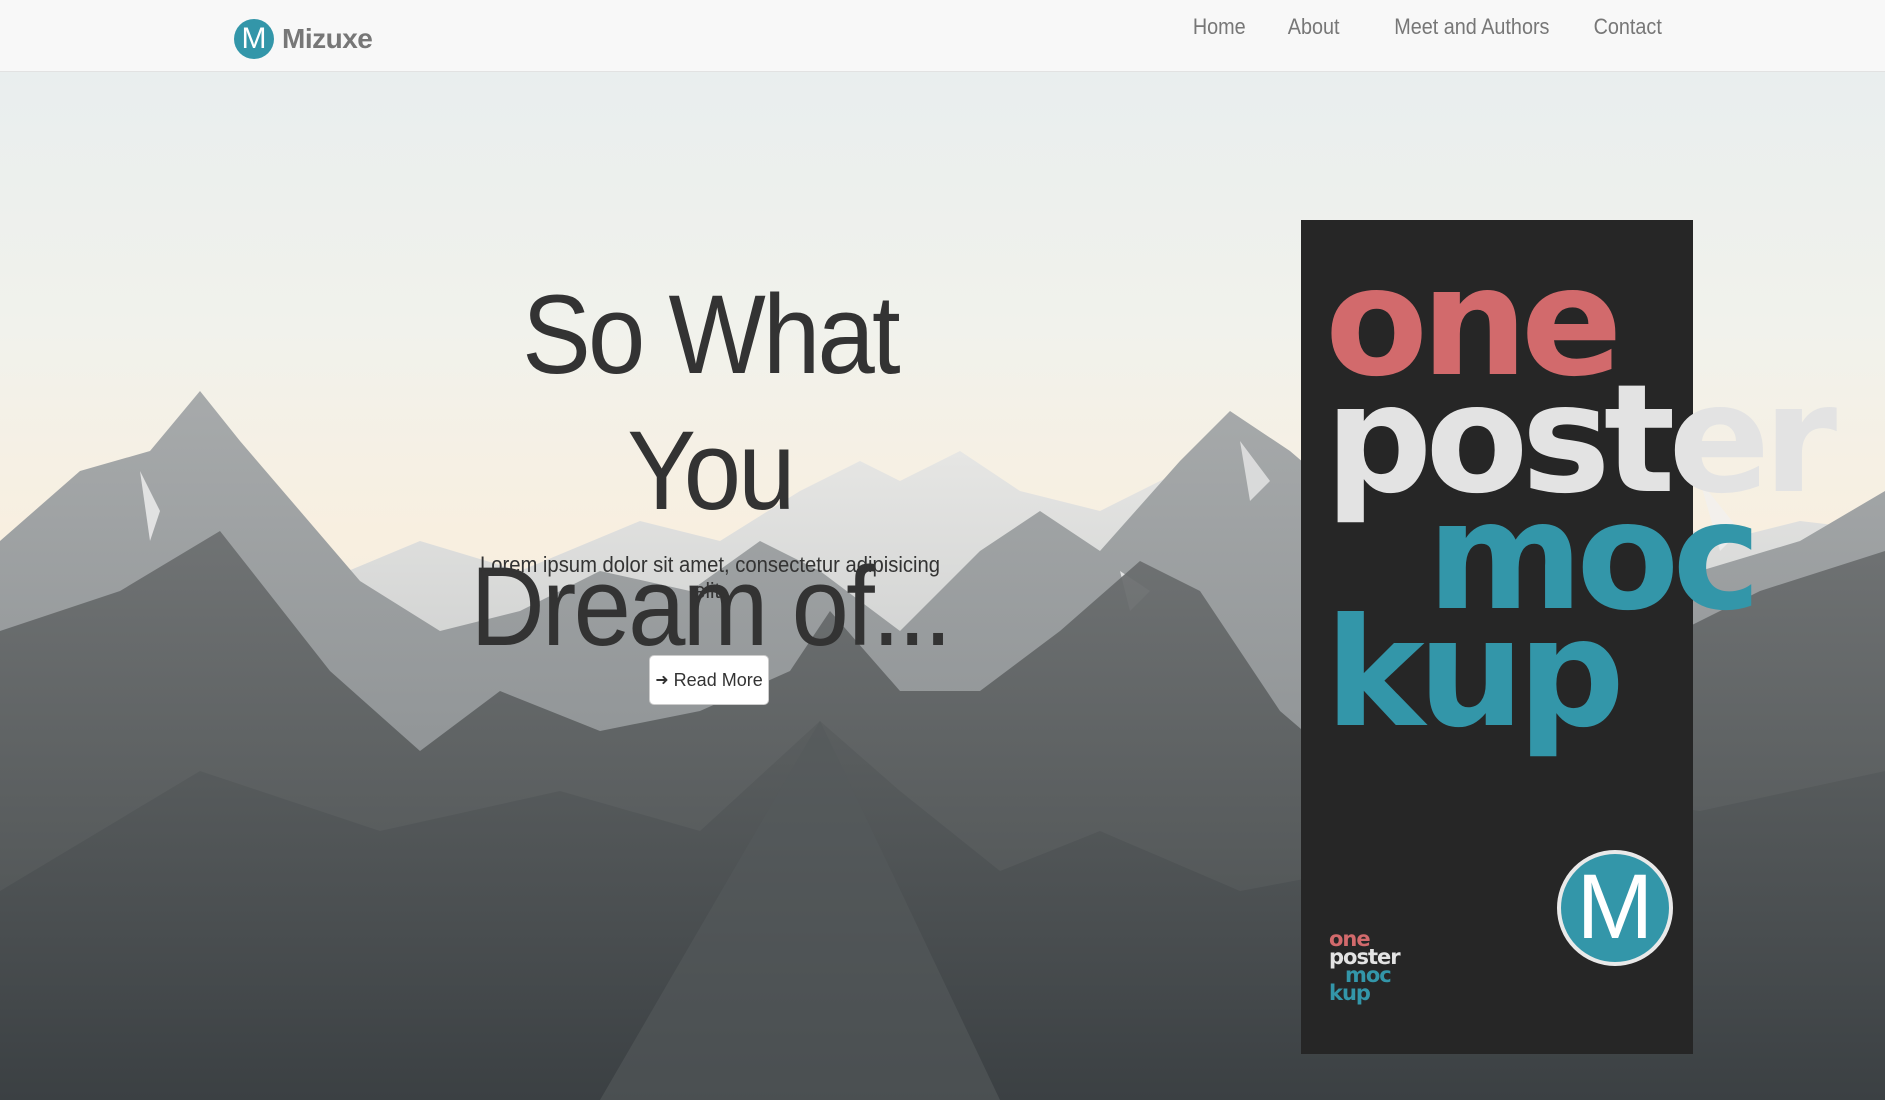 The image size is (1885, 1100). Describe the element at coordinates (1628, 27) in the screenshot. I see `nav-link-contact: Contact` at that location.